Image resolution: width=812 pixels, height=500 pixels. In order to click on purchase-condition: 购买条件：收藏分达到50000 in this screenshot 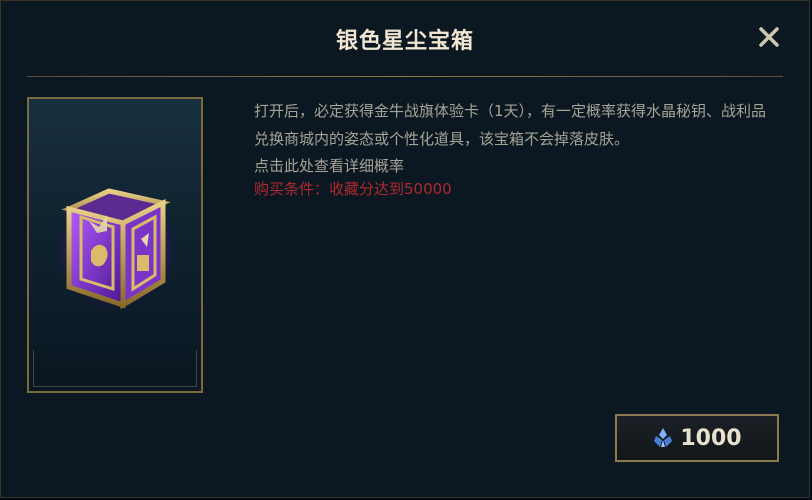, I will do `click(353, 189)`.